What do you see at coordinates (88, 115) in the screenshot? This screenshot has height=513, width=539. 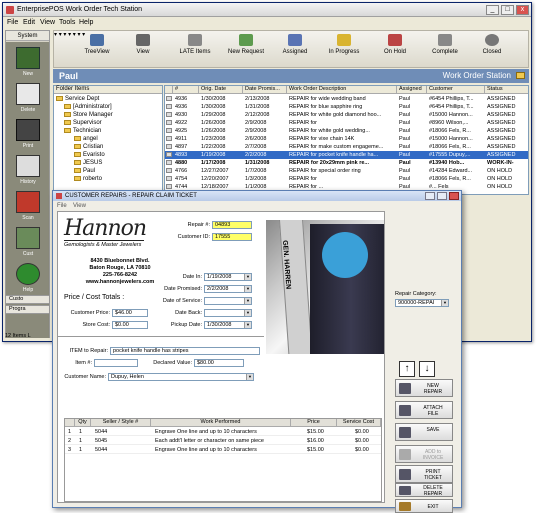 I see `tree-item-store-manager: Store Manager` at bounding box center [88, 115].